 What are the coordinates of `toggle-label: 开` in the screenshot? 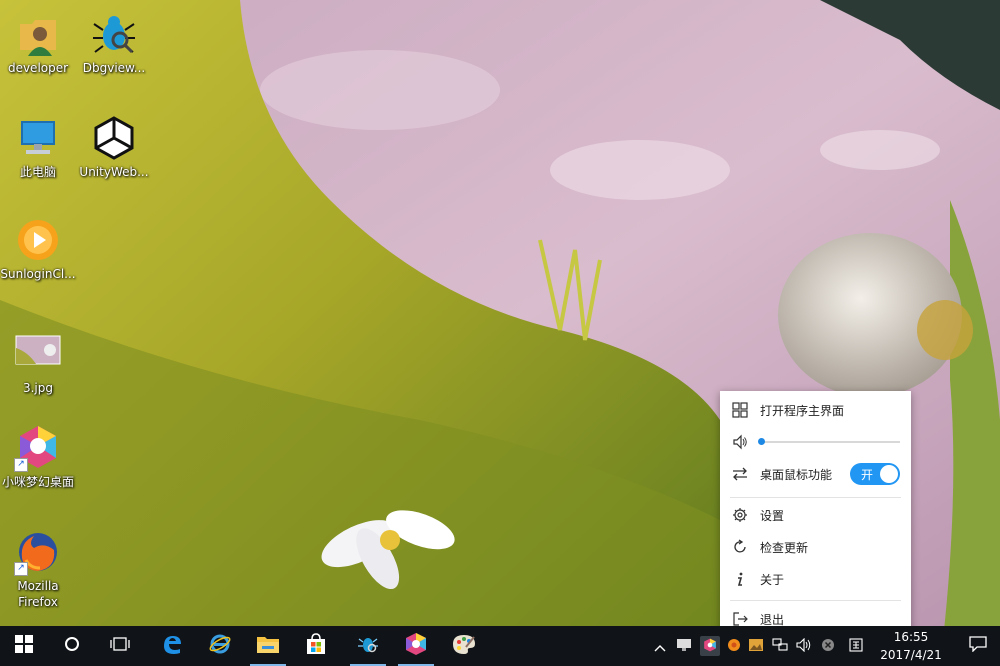 It's located at (867, 475).